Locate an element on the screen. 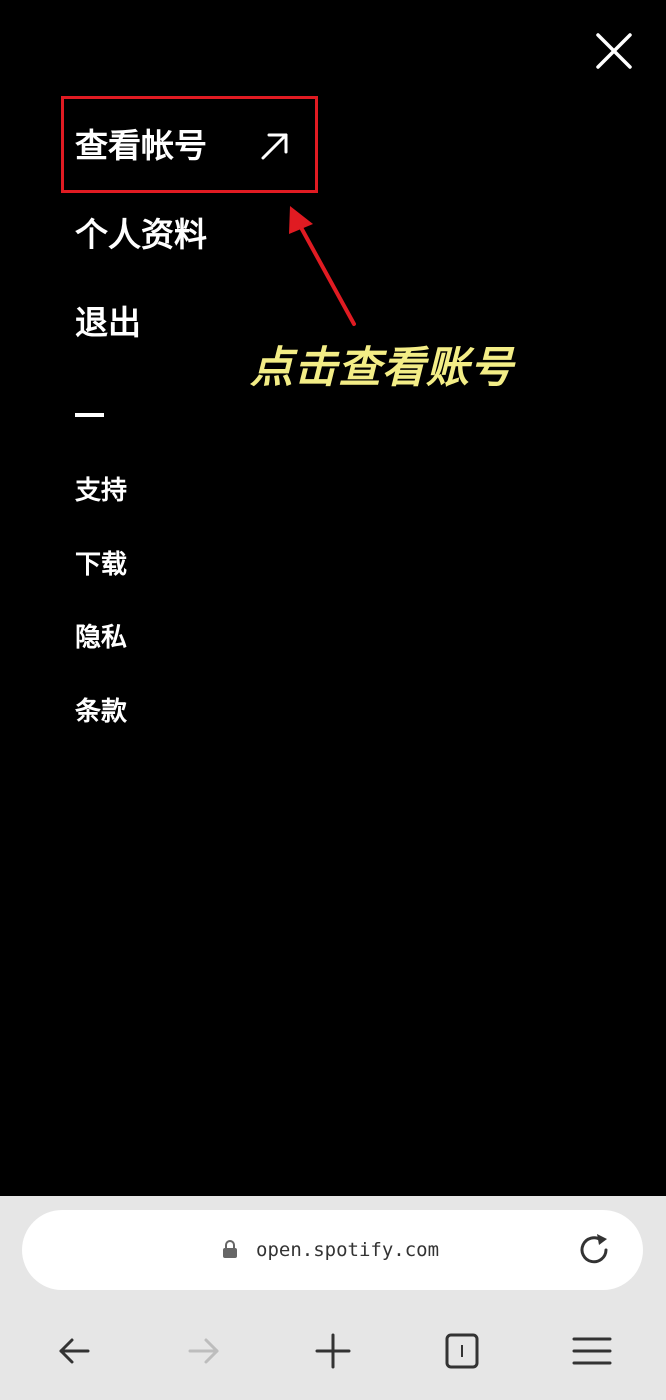 This screenshot has width=666, height=1400. menu-item-terms: 条款 is located at coordinates (101, 712).